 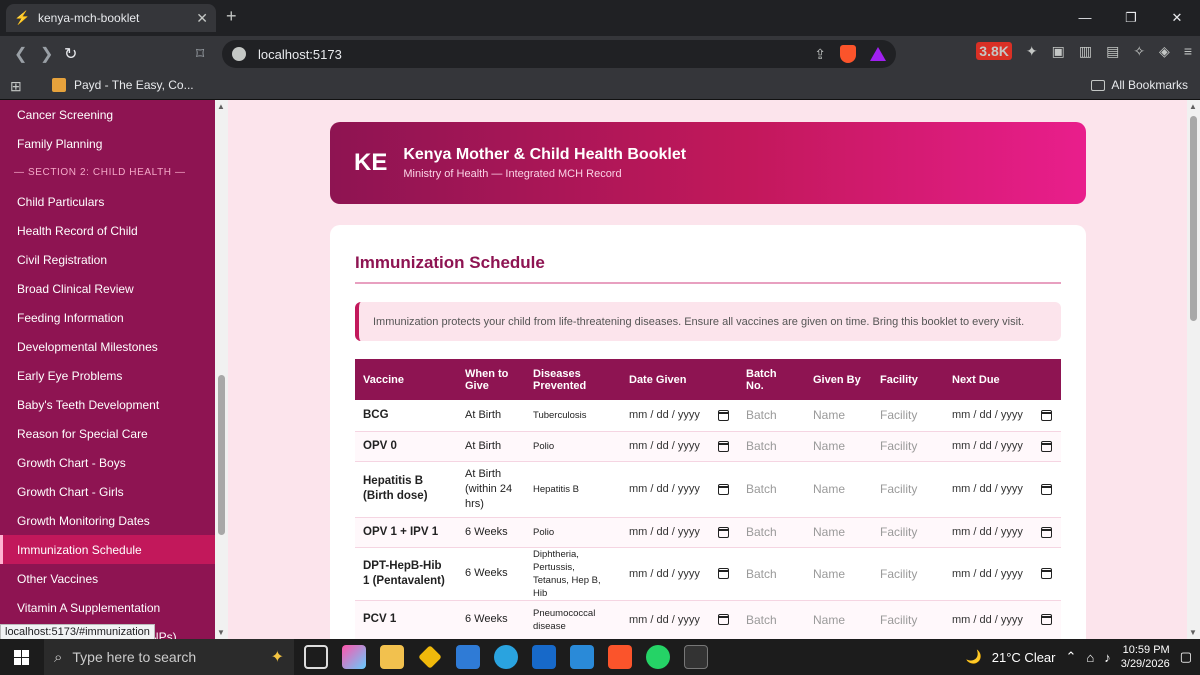 I want to click on screenshot-icon: ▣, so click(x=1058, y=51).